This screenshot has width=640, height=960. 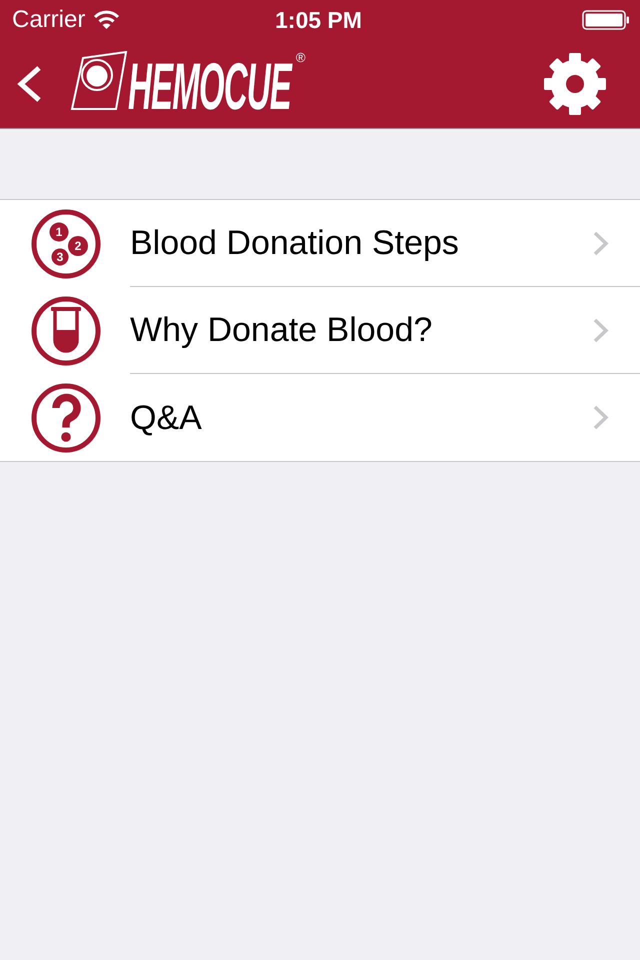 I want to click on back-button, so click(x=29, y=84).